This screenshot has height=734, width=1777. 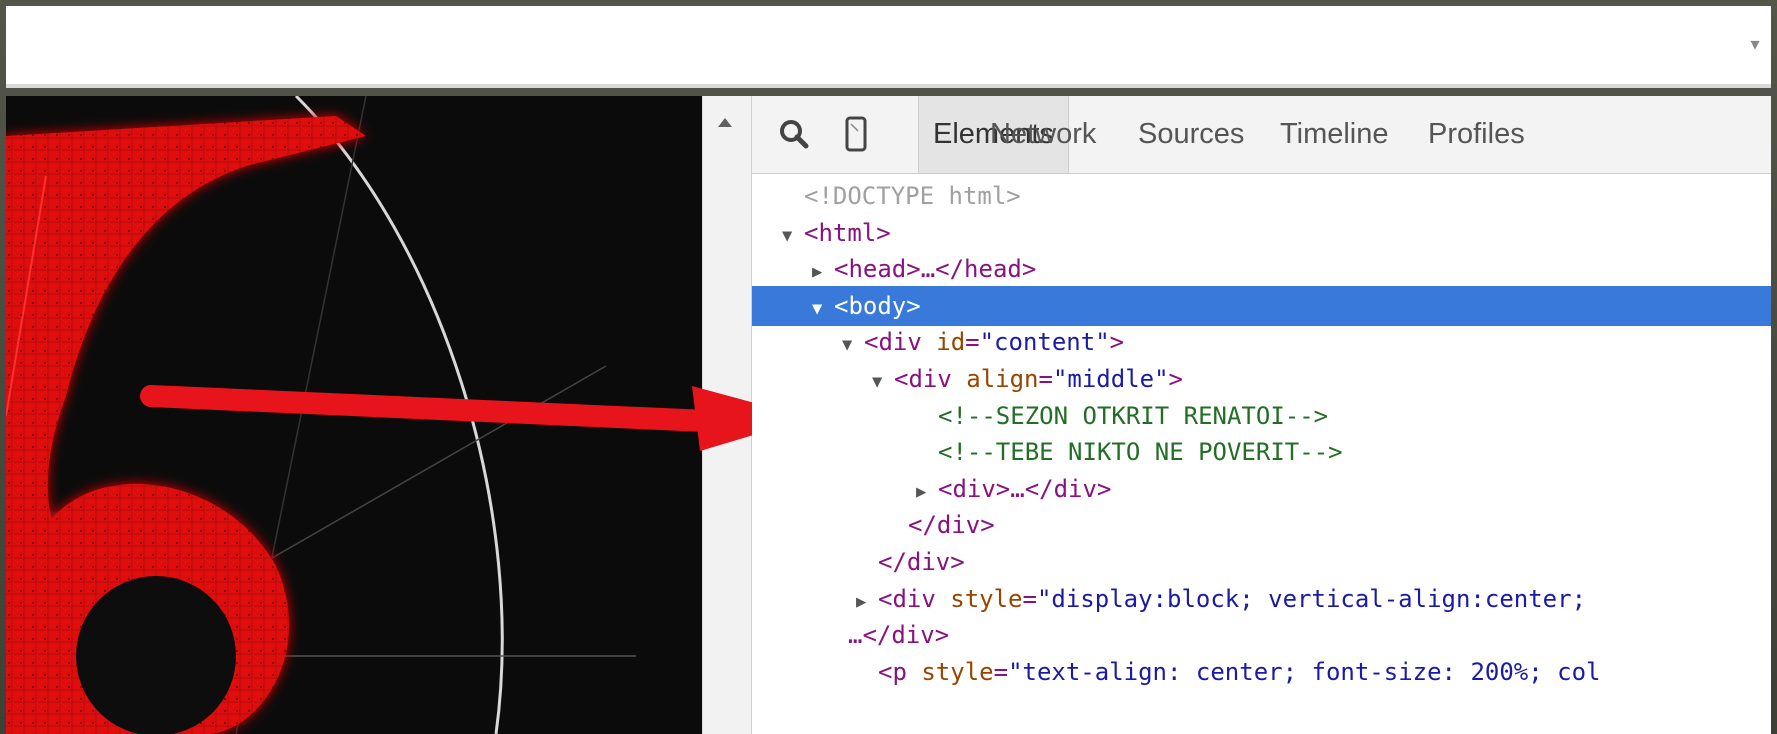 What do you see at coordinates (1044, 342) in the screenshot?
I see `dom-token: "content"` at bounding box center [1044, 342].